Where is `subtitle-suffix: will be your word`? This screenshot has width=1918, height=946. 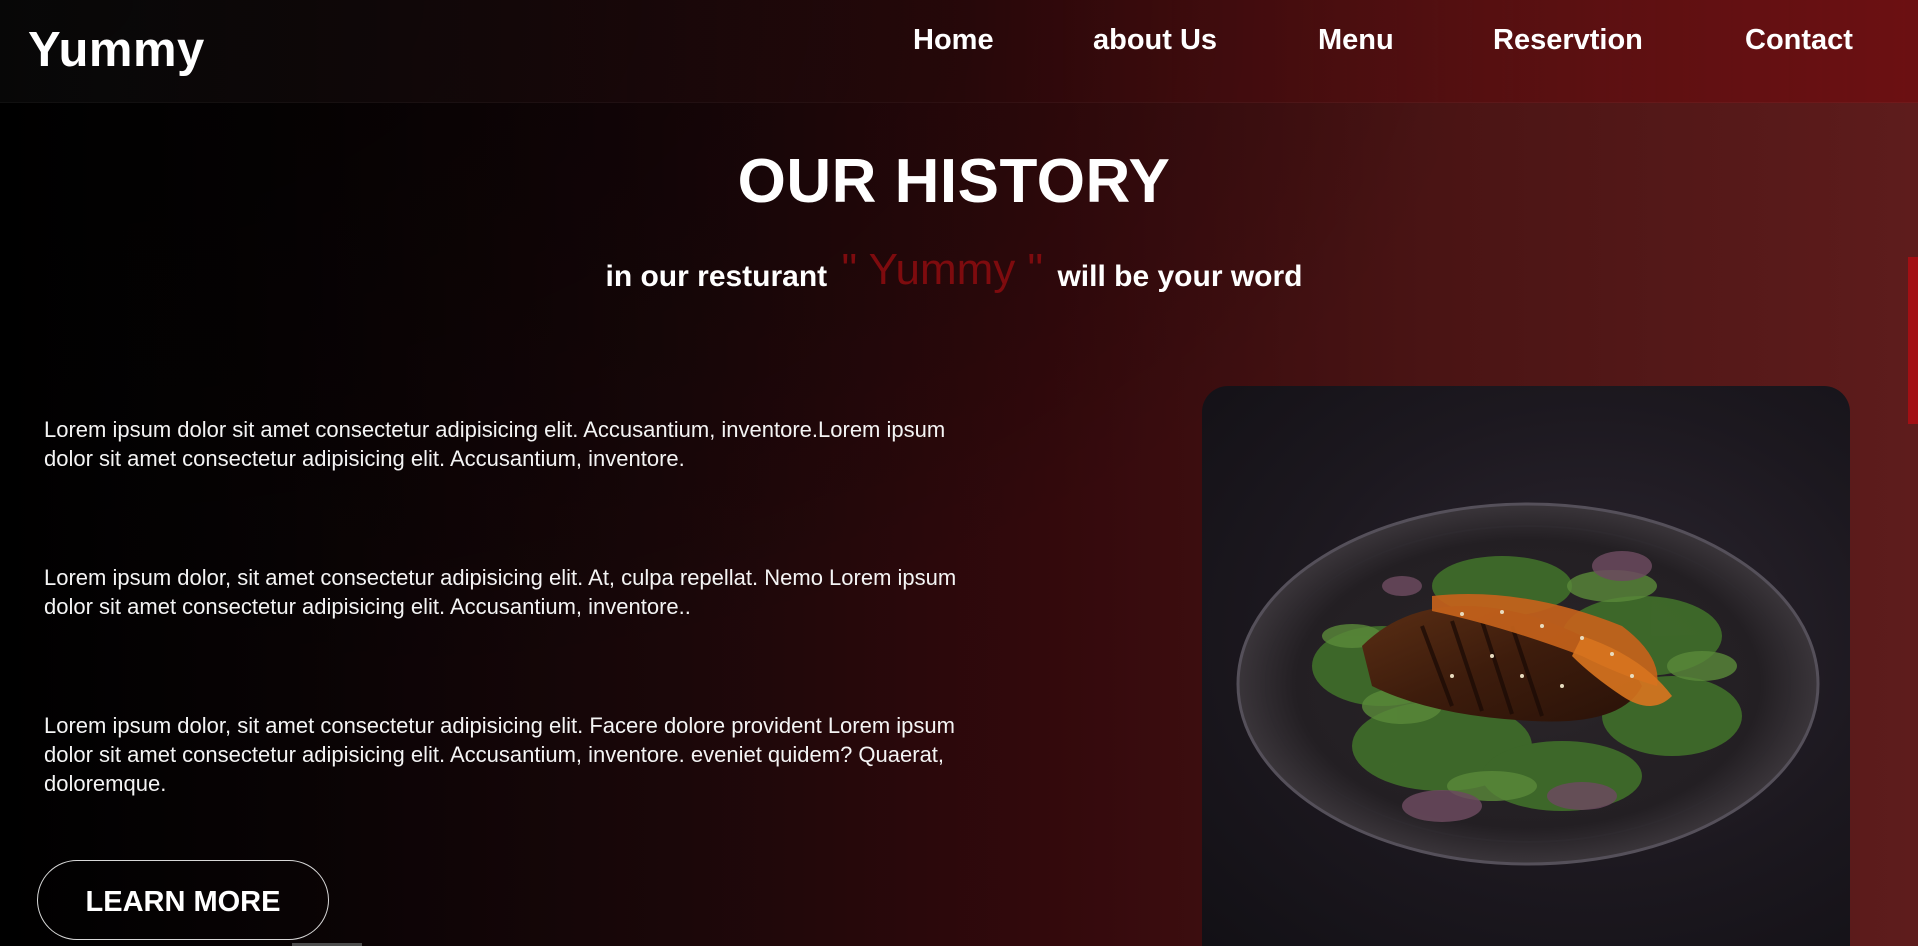 subtitle-suffix: will be your word is located at coordinates (1180, 276).